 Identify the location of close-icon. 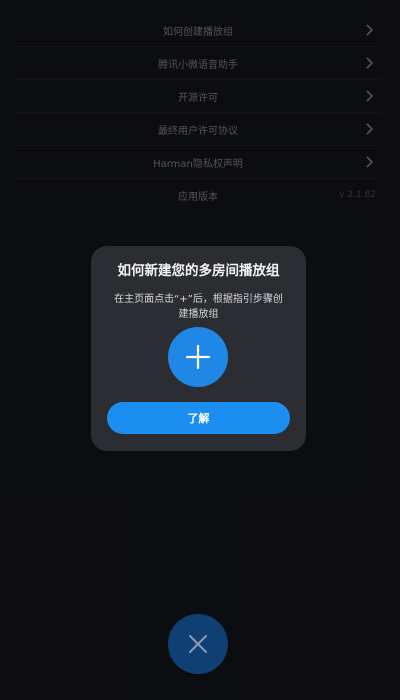
(198, 644).